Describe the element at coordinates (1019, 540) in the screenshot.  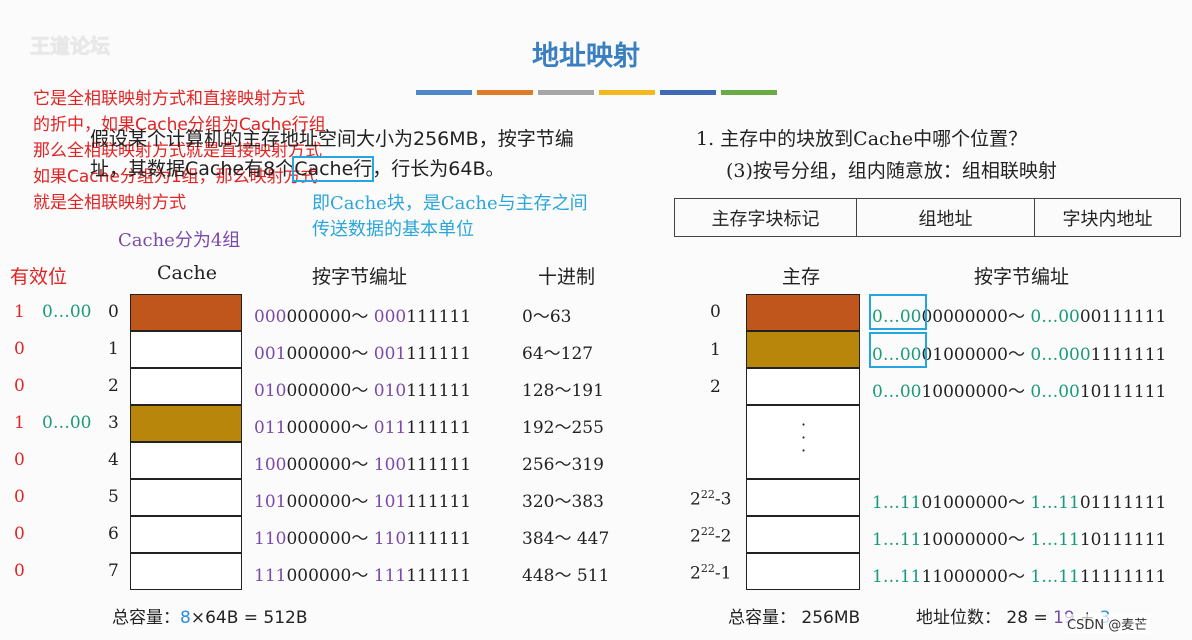
I see `memory-address-range: 1…1110000000～ 1…1110111111` at that location.